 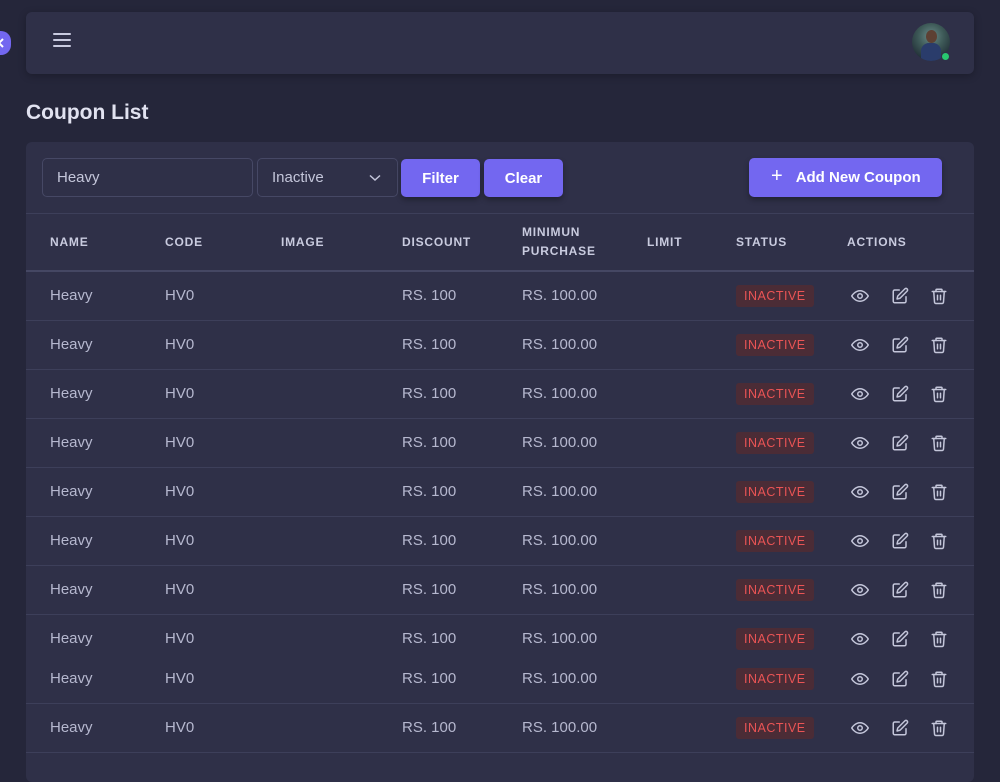 I want to click on chevron-down-icon, so click(x=375, y=177).